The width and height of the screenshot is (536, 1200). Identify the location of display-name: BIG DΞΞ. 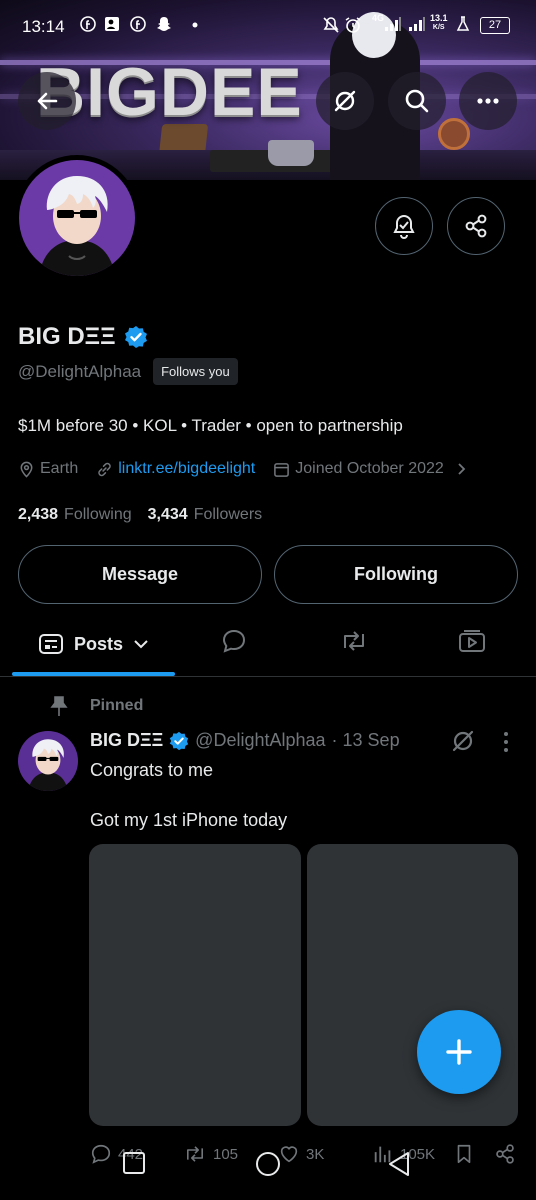
(67, 336).